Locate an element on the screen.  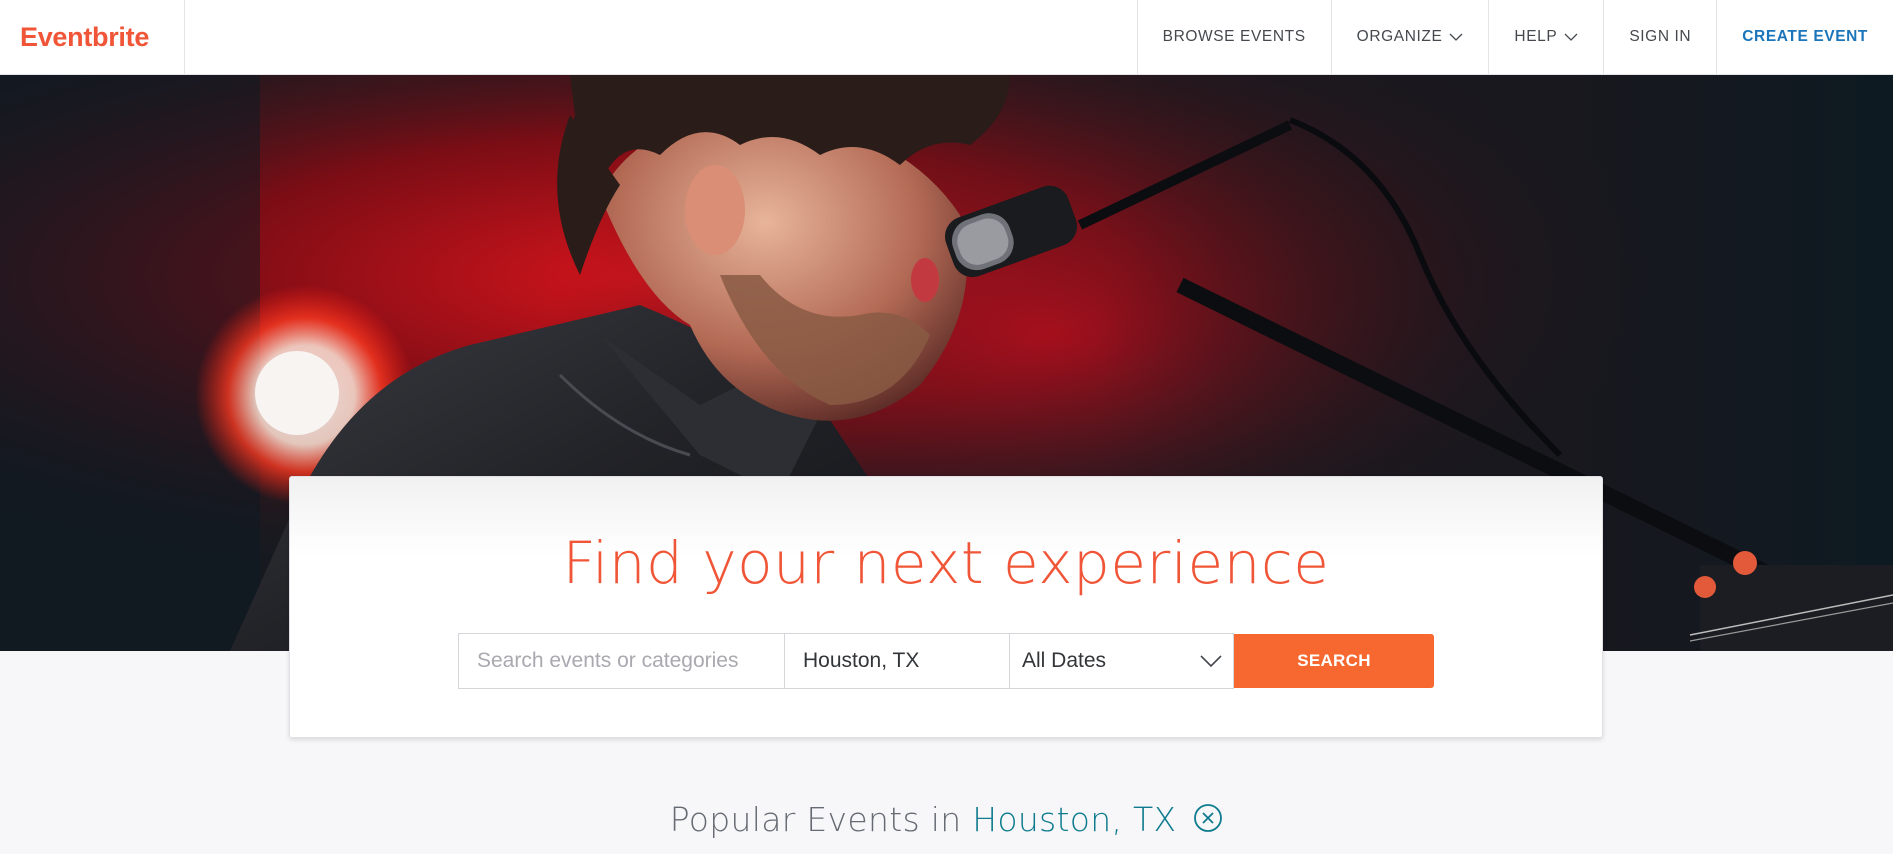
nav-organize: ORGANIZE is located at coordinates (1409, 37).